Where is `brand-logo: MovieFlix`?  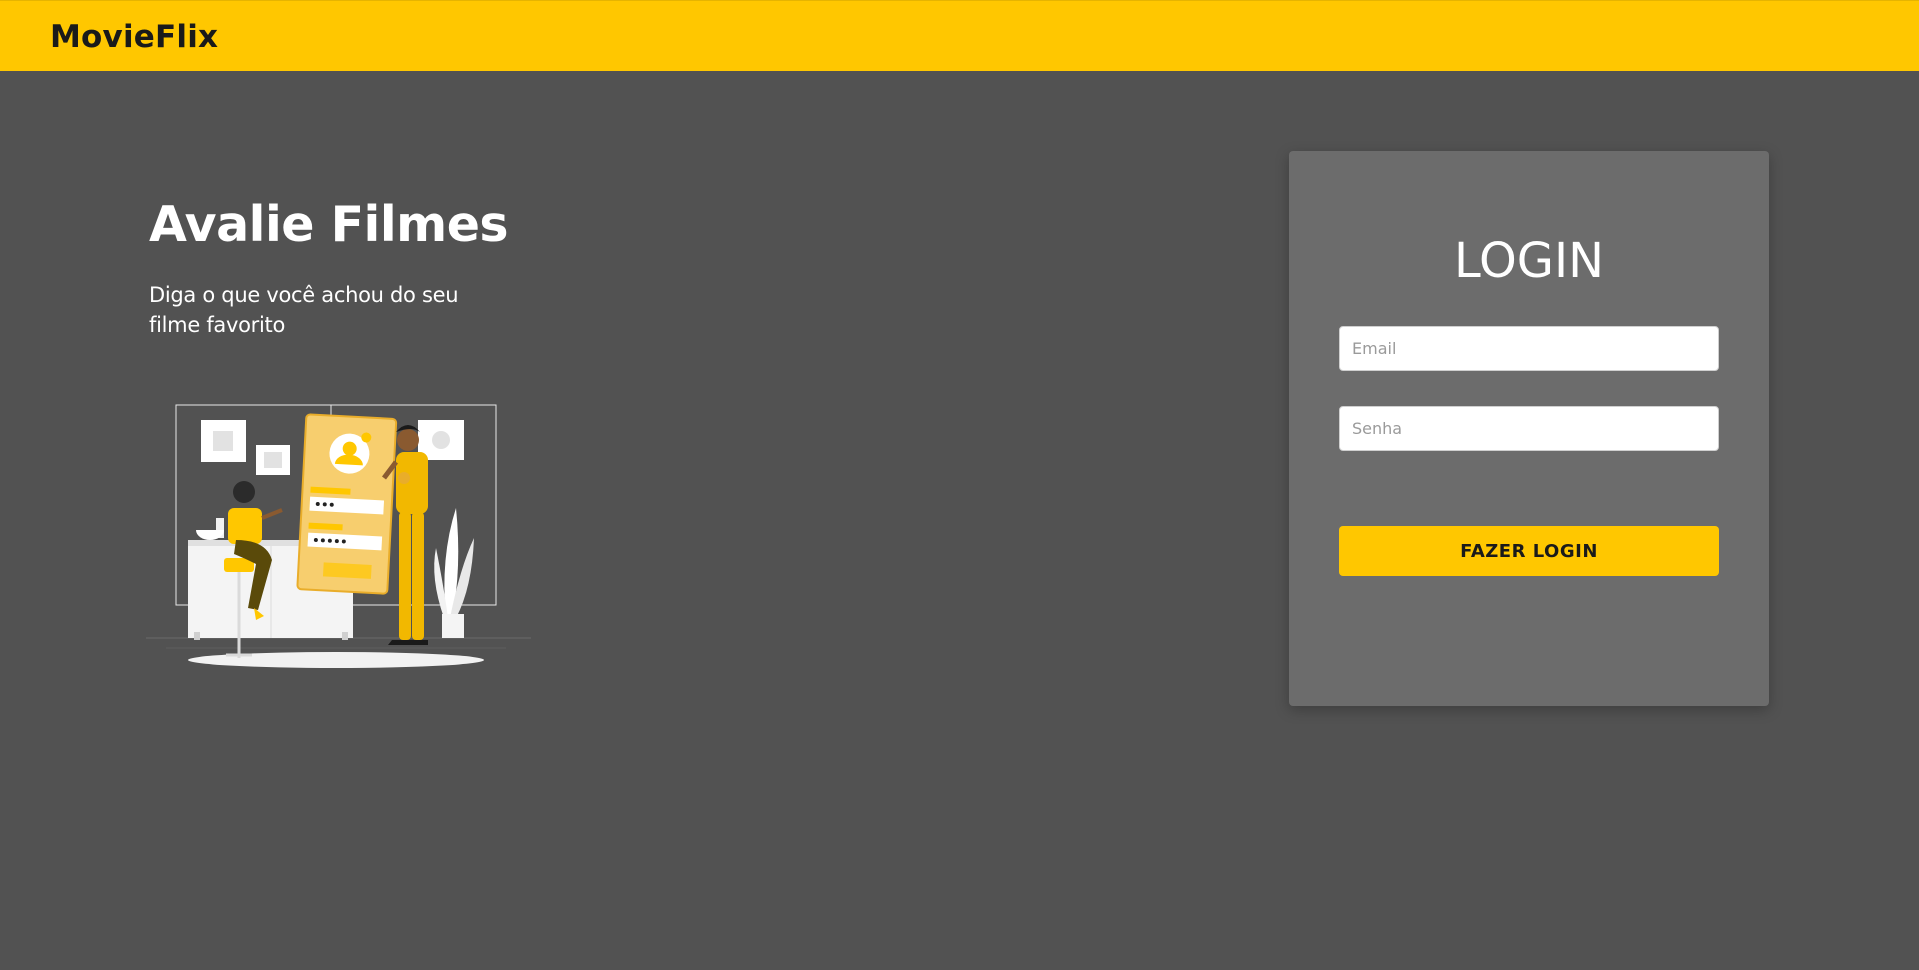 brand-logo: MovieFlix is located at coordinates (134, 37).